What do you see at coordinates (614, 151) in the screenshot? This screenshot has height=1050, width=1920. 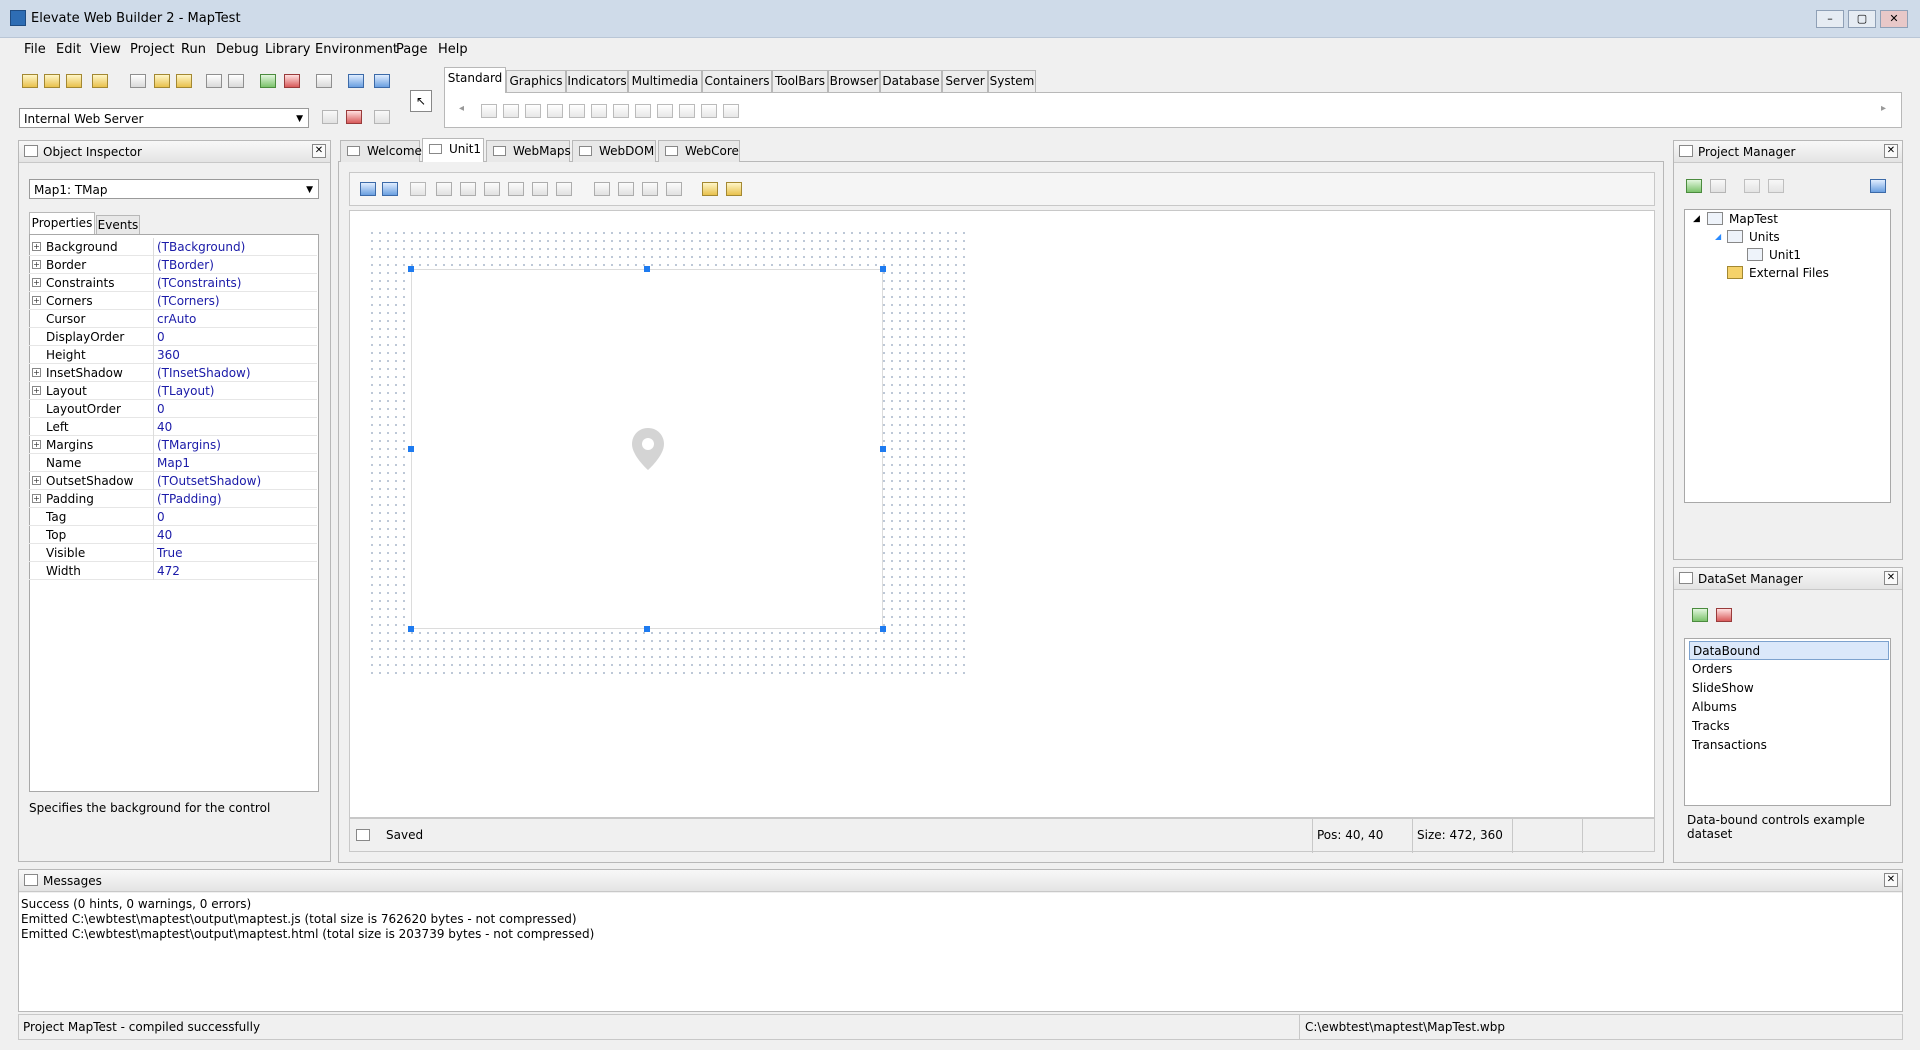 I see `tab-webdom: WebDOM` at bounding box center [614, 151].